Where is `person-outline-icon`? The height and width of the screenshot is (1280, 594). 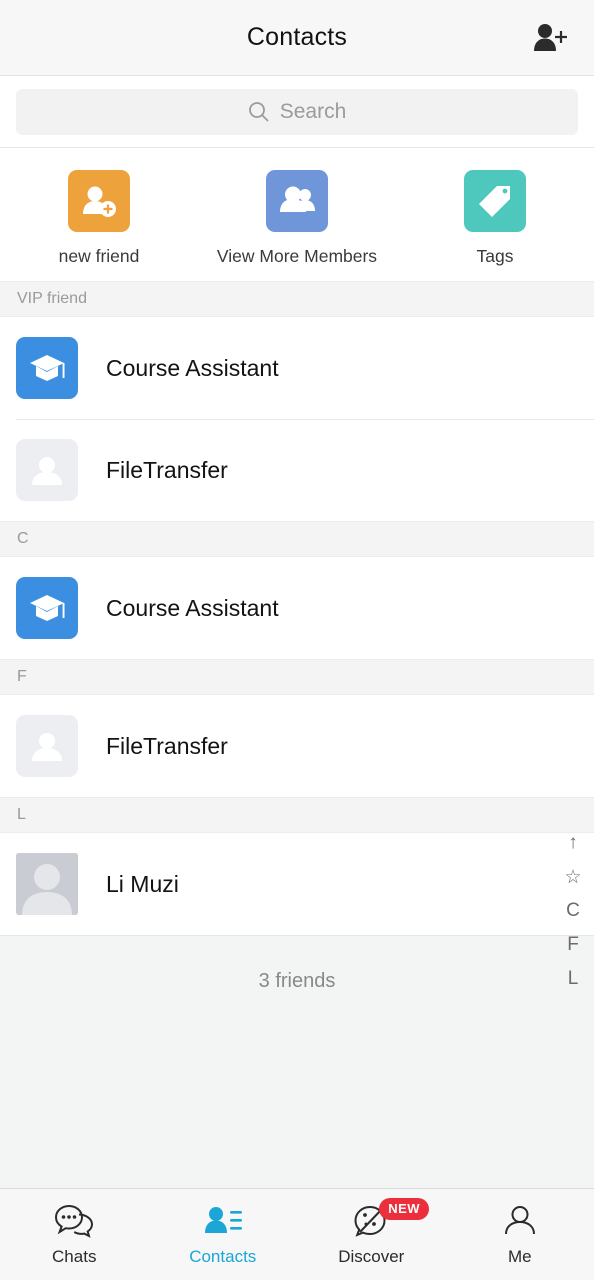
person-outline-icon is located at coordinates (520, 1221).